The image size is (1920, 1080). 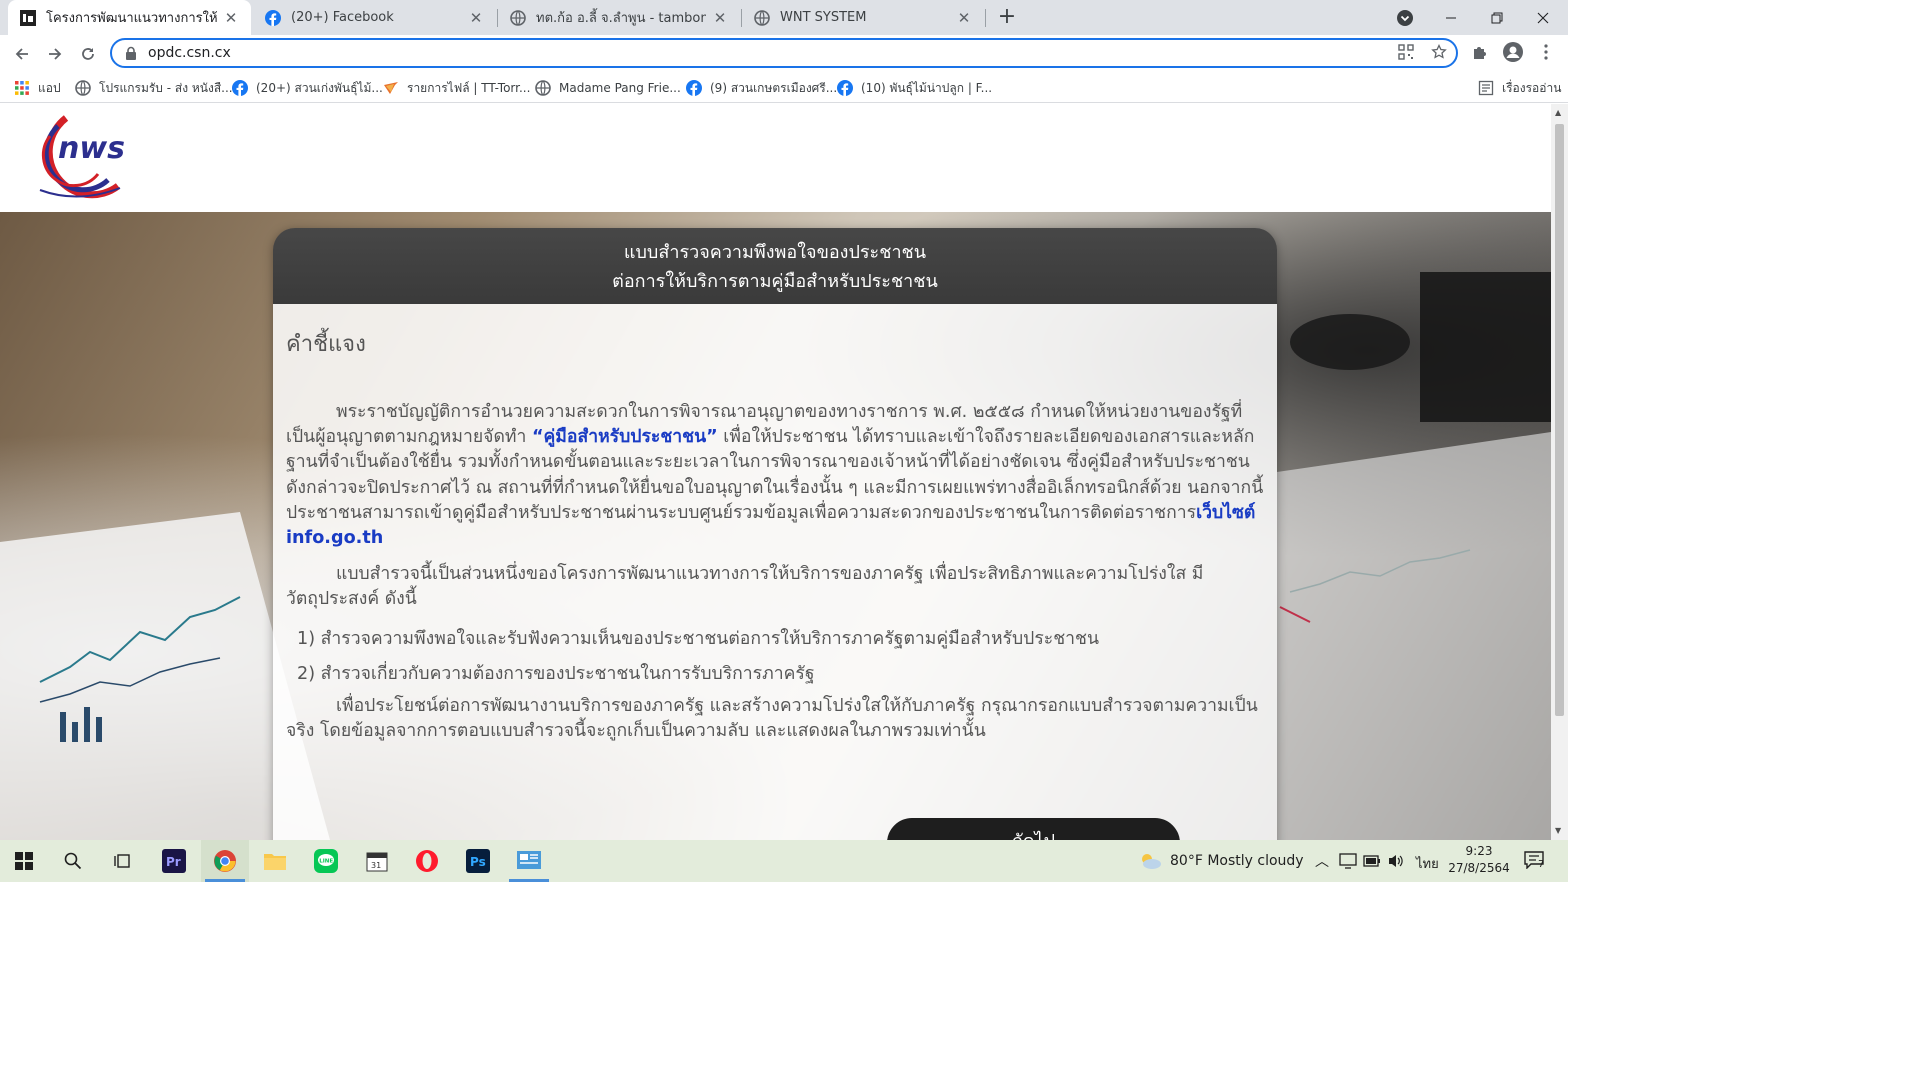 What do you see at coordinates (225, 861) in the screenshot?
I see `chrome-app` at bounding box center [225, 861].